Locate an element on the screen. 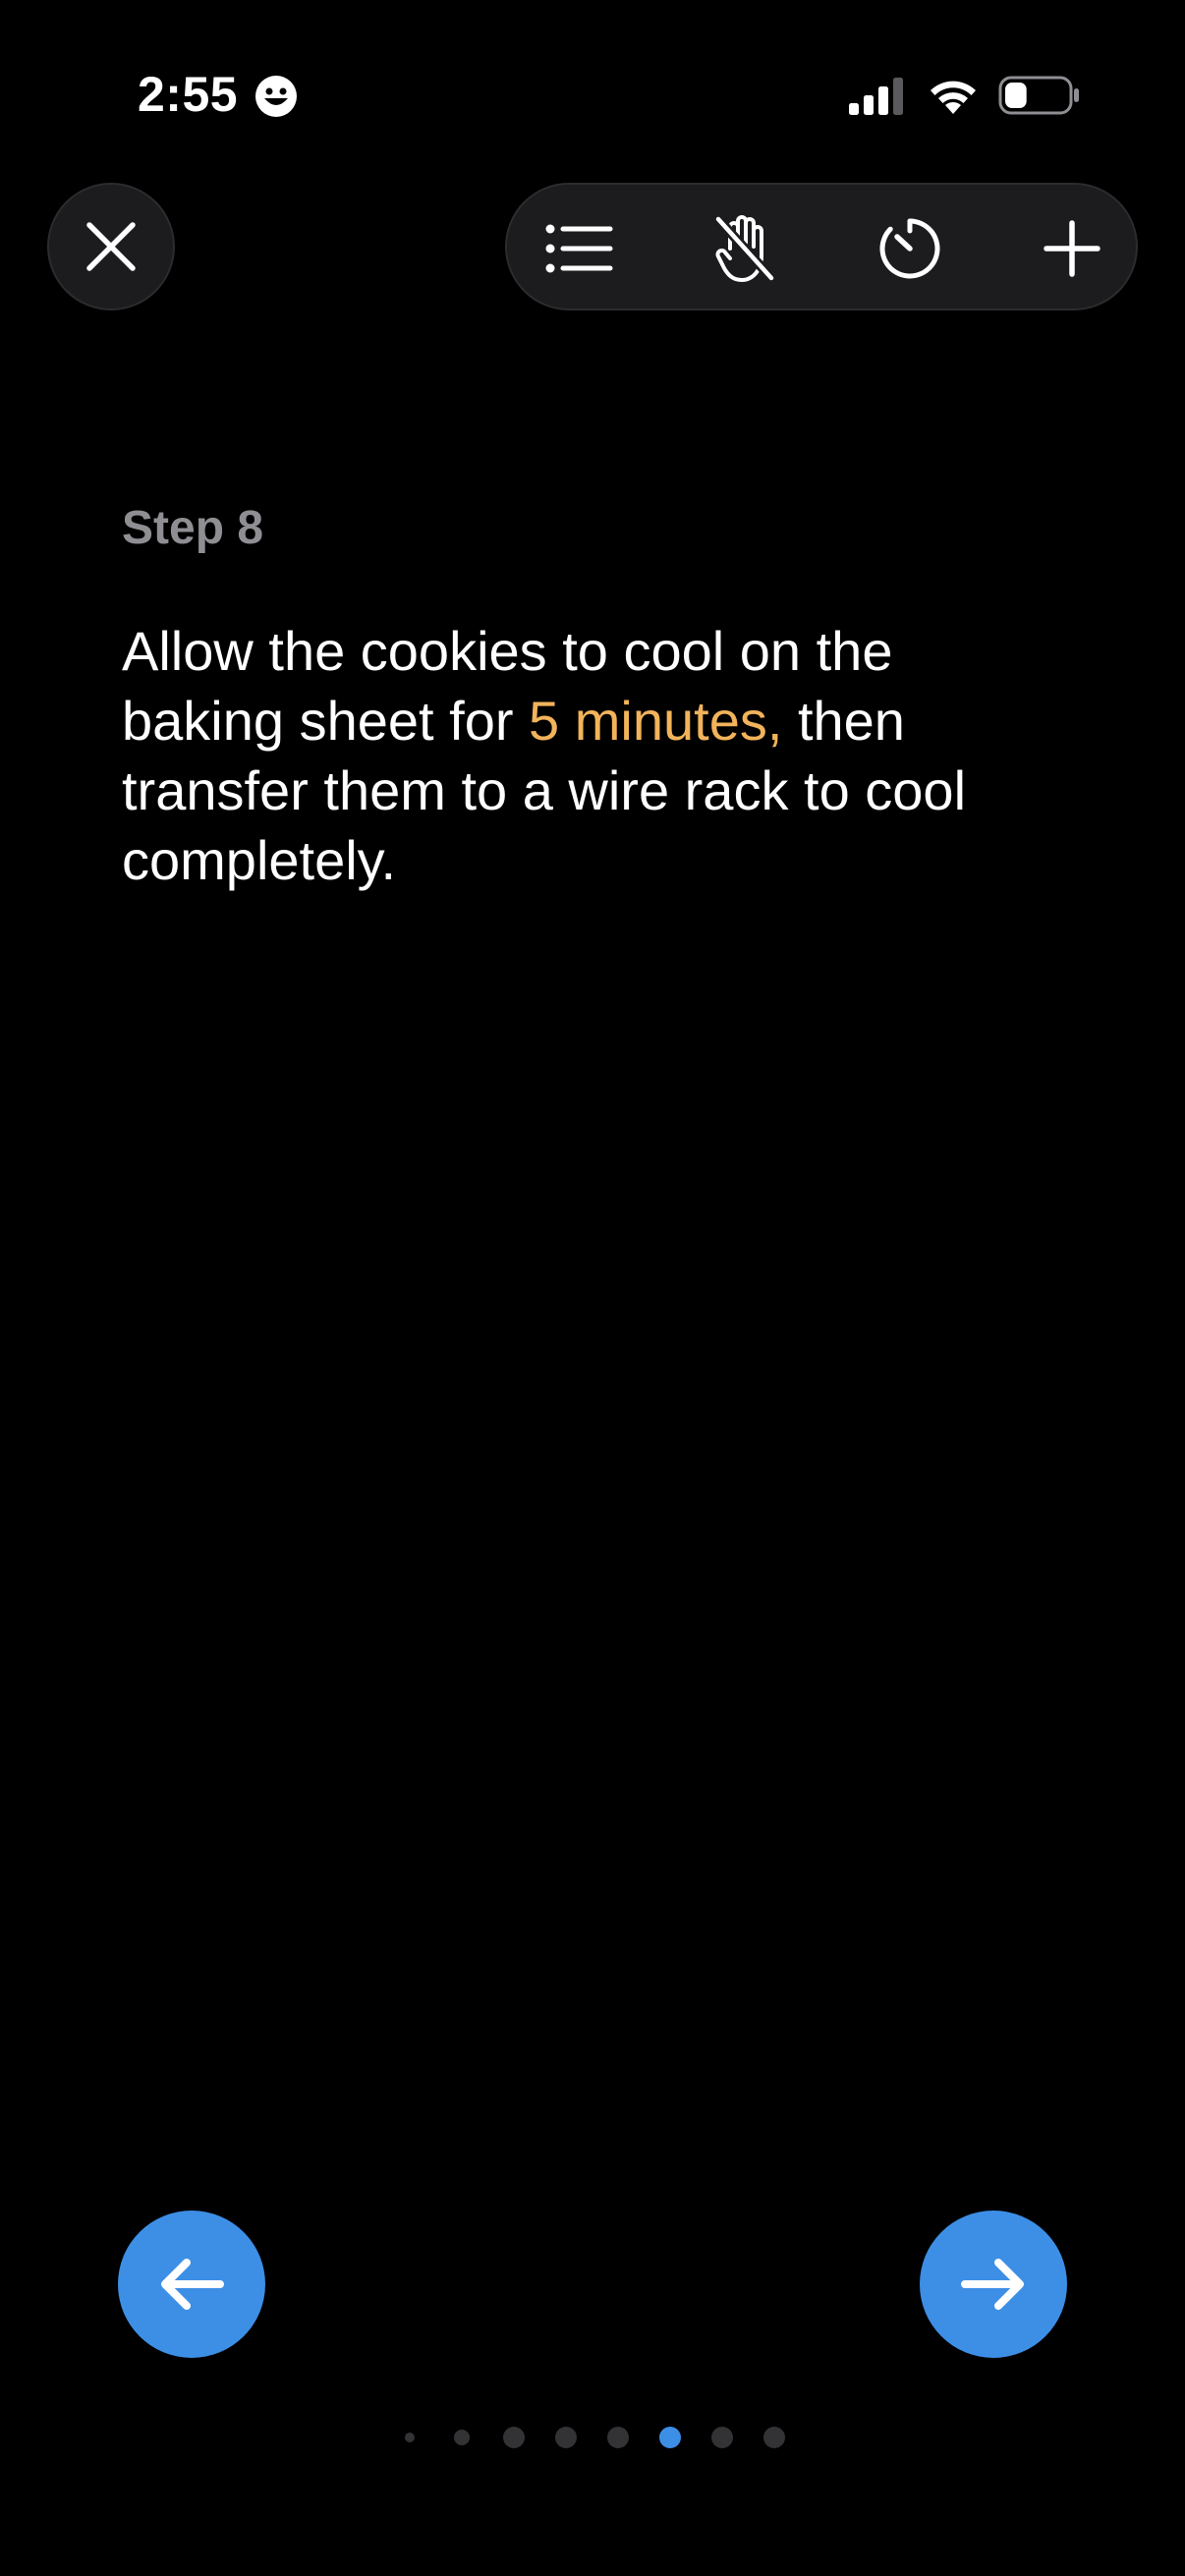 The height and width of the screenshot is (2576, 1185). hands-free-off-icon is located at coordinates (745, 248).